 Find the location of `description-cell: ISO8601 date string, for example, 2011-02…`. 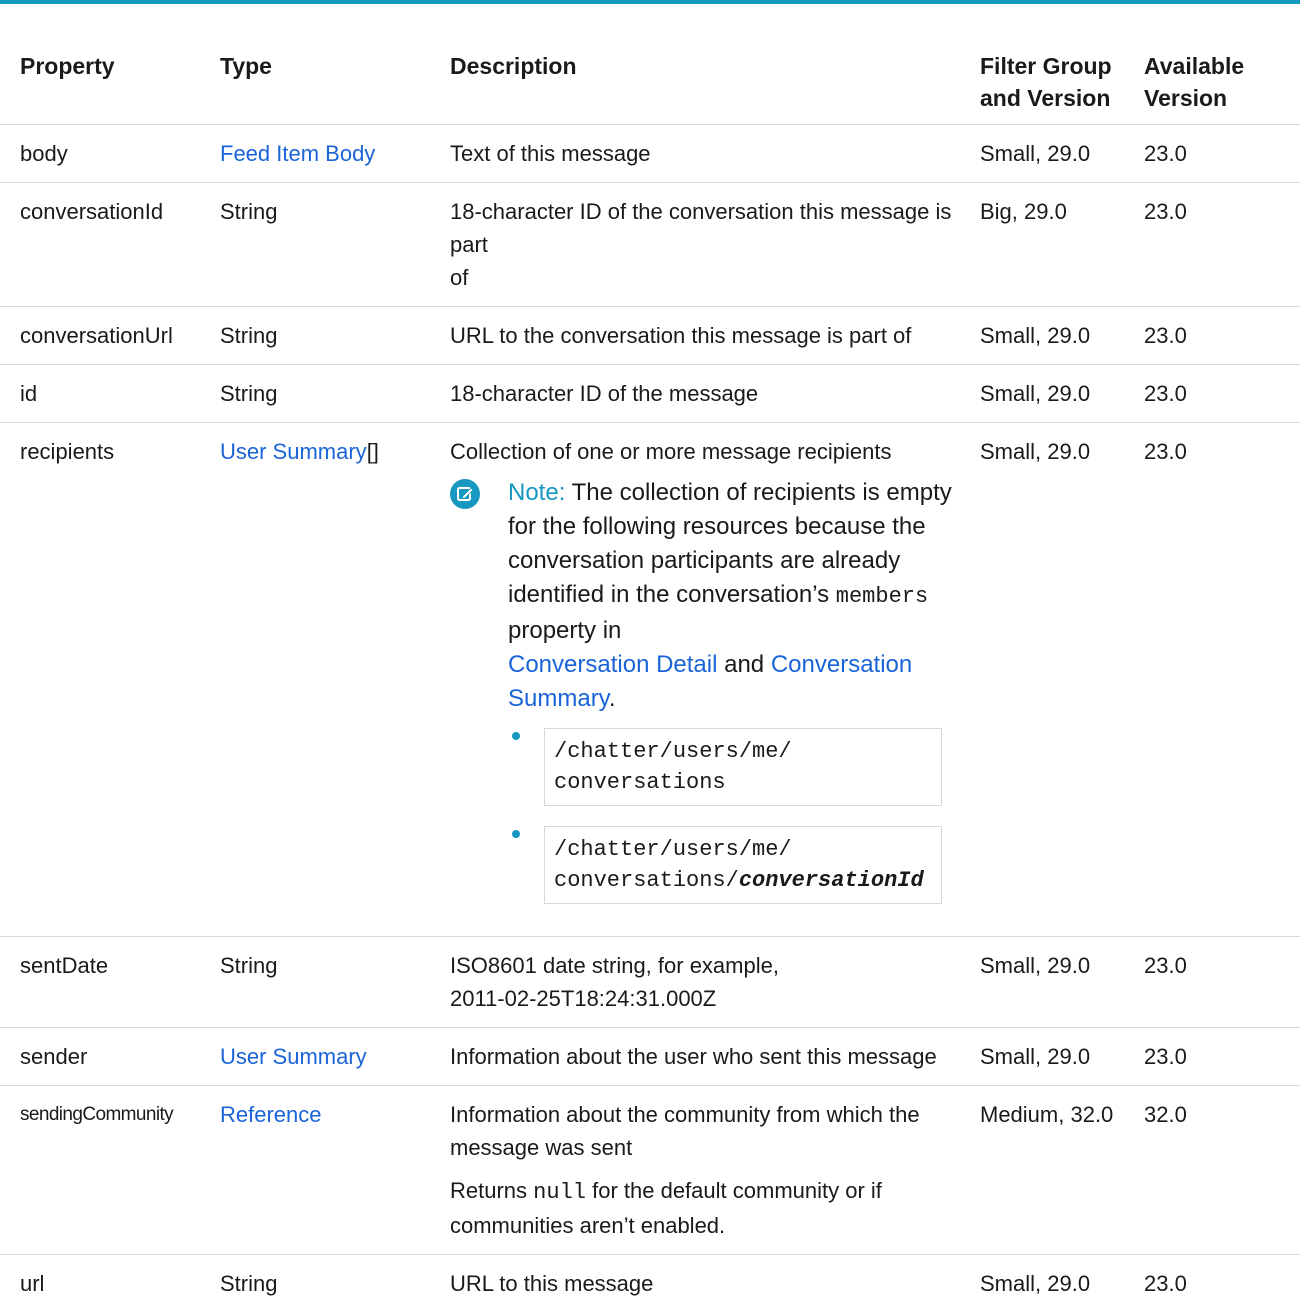

description-cell: ISO8601 date string, for example, 2011-02… is located at coordinates (703, 982).